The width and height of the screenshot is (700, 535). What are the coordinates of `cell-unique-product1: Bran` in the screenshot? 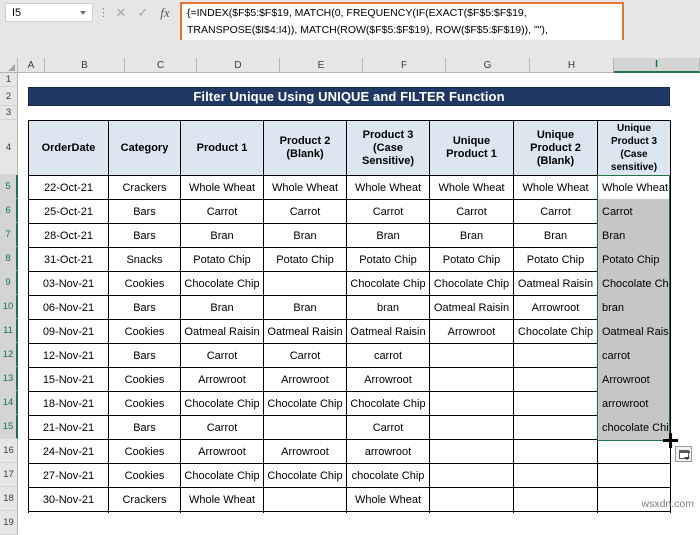 It's located at (471, 235).